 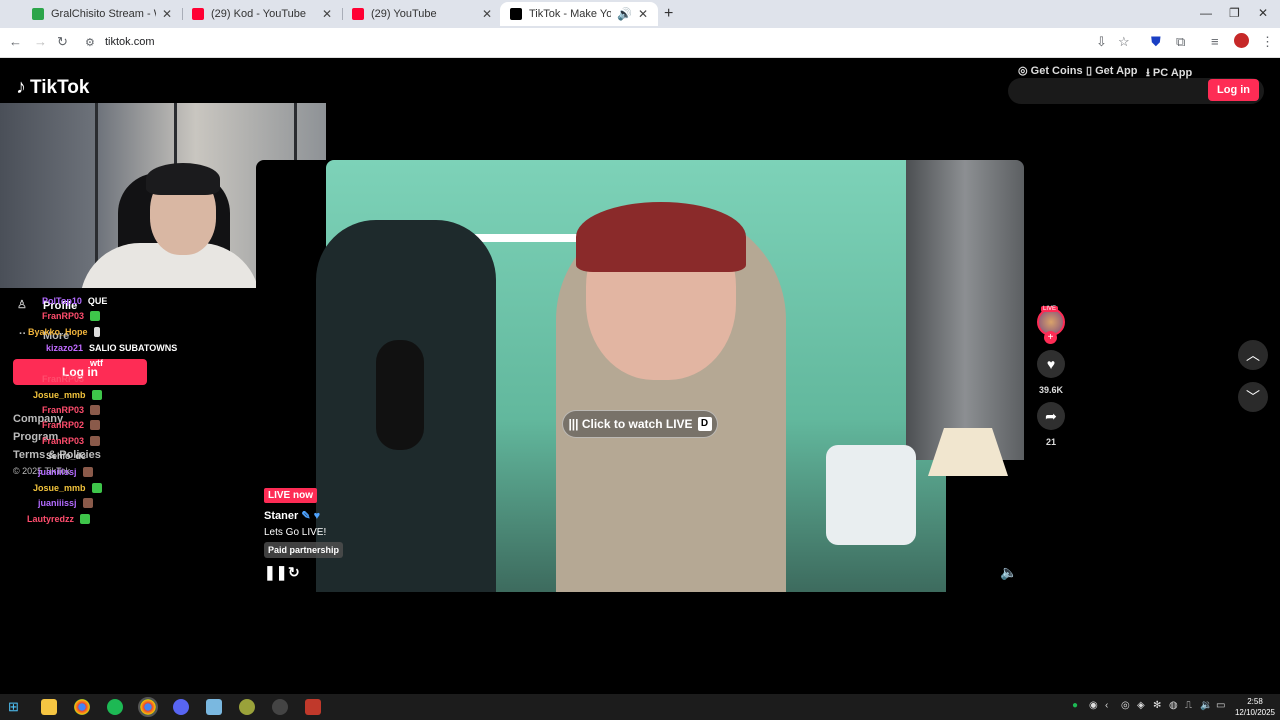 I want to click on tiktok-note-icon: ♪, so click(x=21, y=87).